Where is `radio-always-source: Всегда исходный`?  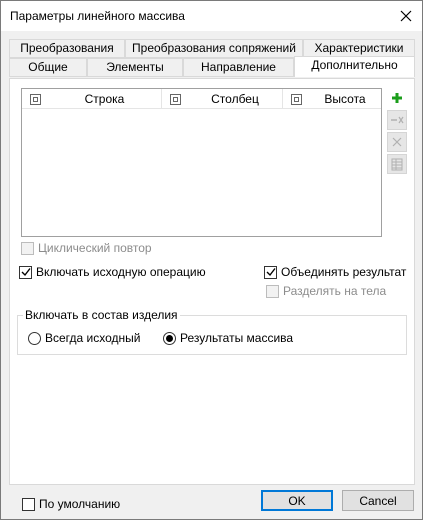 radio-always-source: Всегда исходный is located at coordinates (84, 338).